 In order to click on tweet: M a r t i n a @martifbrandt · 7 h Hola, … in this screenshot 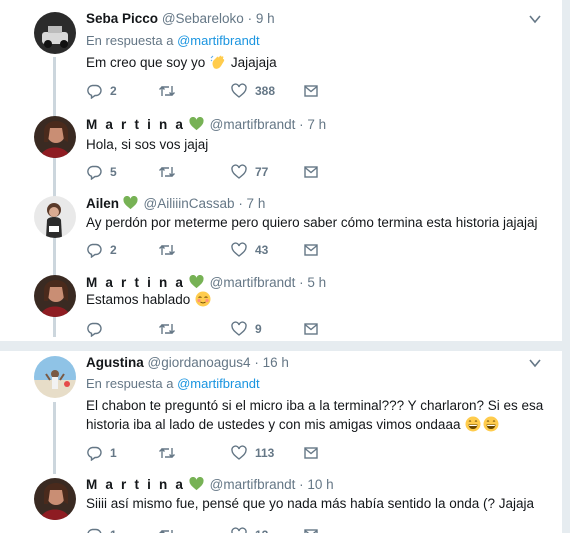, I will do `click(281, 148)`.